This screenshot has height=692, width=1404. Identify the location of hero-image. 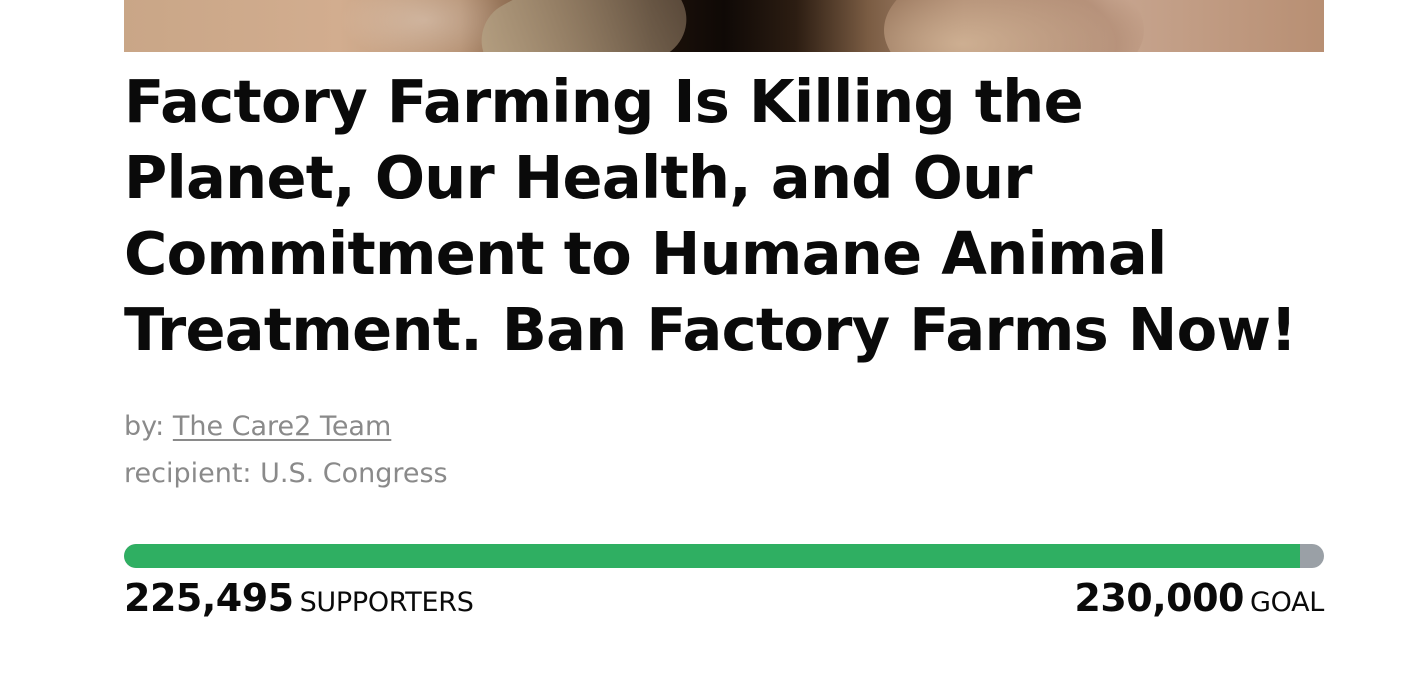
(724, 26).